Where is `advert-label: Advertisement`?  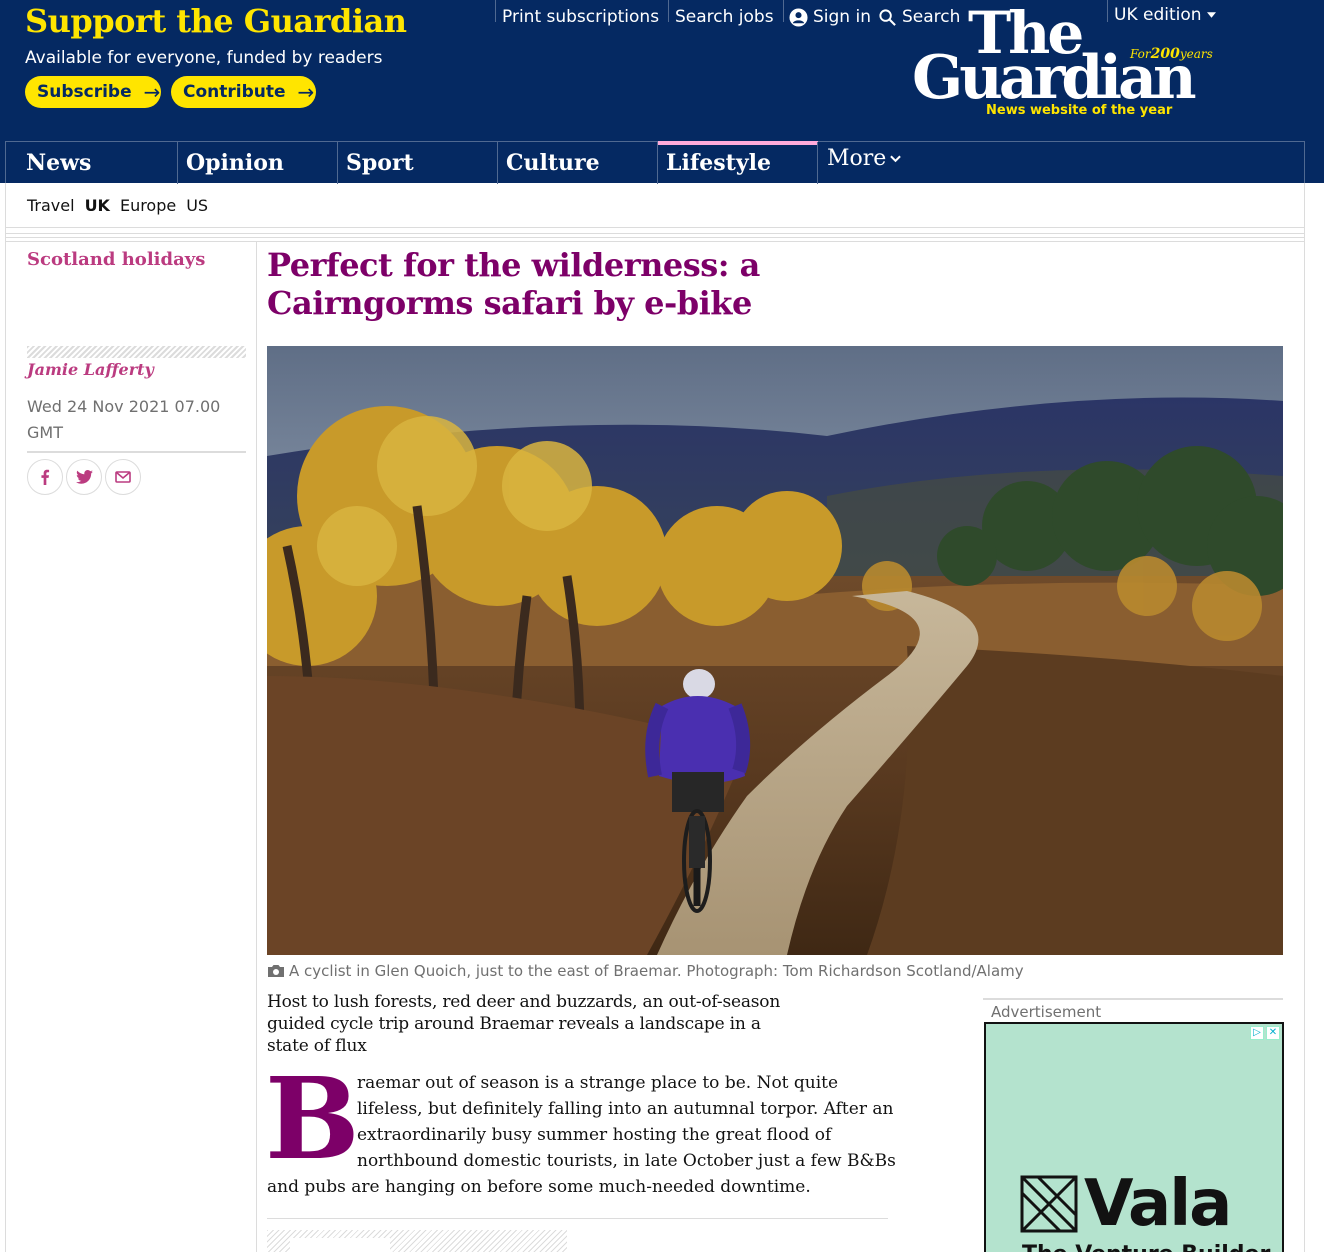
advert-label: Advertisement is located at coordinates (1046, 1012).